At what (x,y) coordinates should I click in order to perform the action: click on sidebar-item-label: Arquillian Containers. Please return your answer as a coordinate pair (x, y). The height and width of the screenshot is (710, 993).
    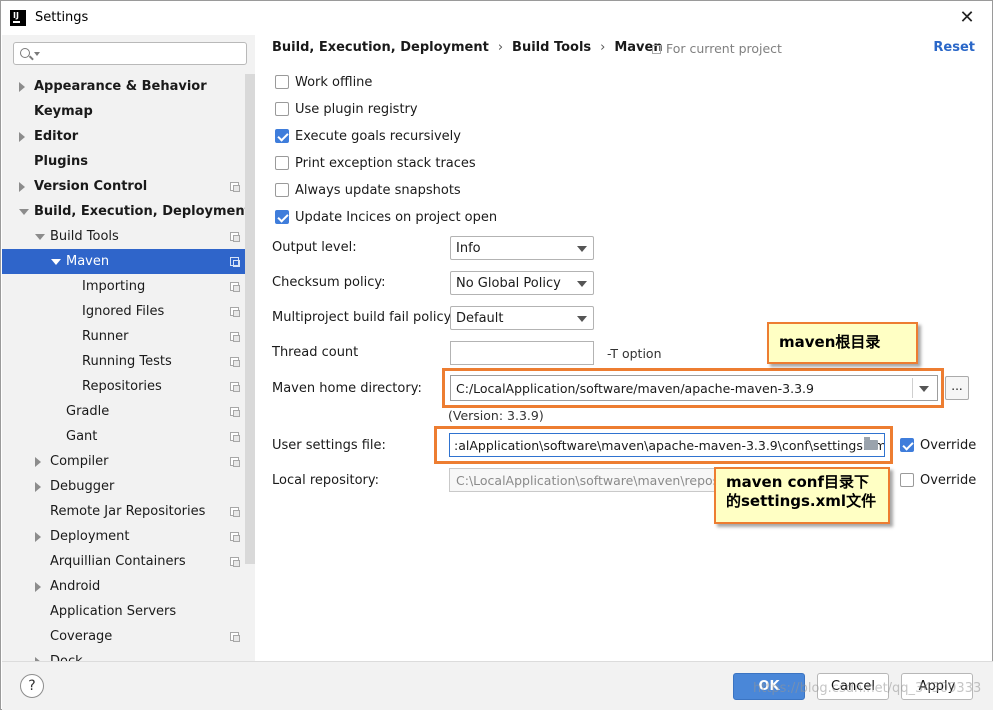
    Looking at the image, I should click on (118, 561).